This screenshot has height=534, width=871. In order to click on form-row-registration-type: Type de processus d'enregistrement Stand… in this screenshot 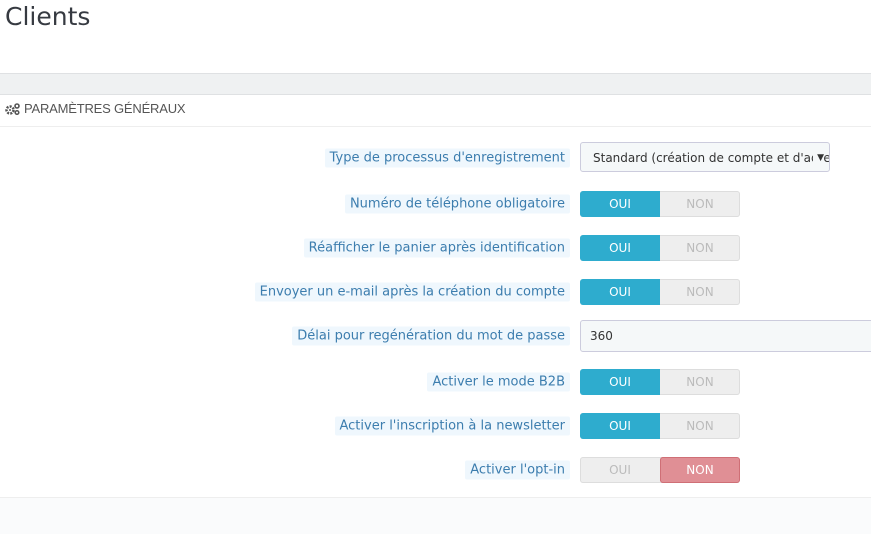, I will do `click(435, 158)`.